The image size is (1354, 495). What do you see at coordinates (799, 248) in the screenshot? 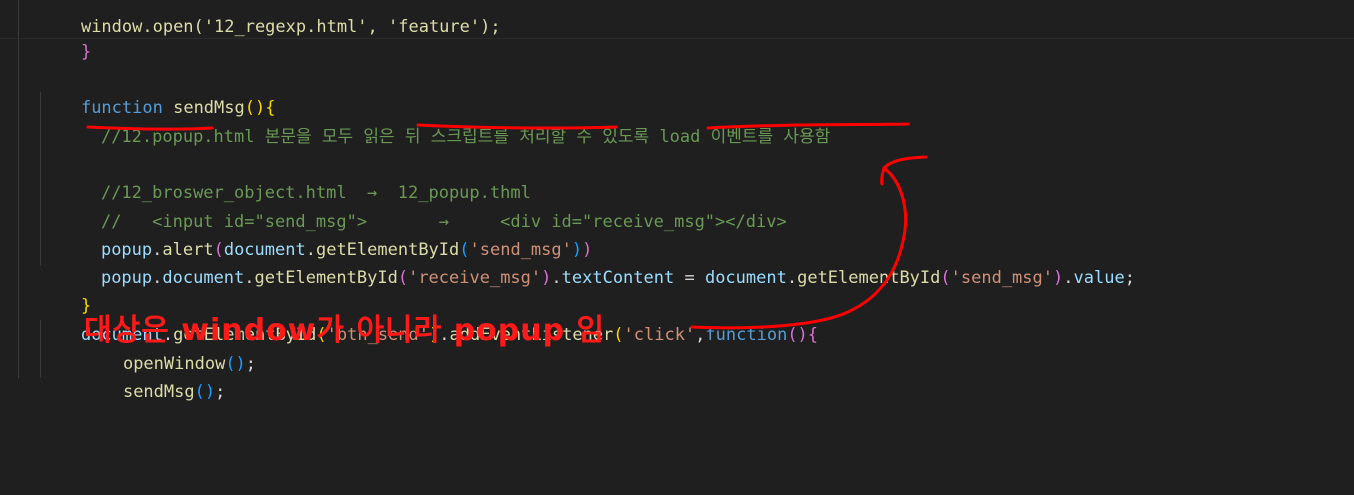
I see `arrow-stroke` at bounding box center [799, 248].